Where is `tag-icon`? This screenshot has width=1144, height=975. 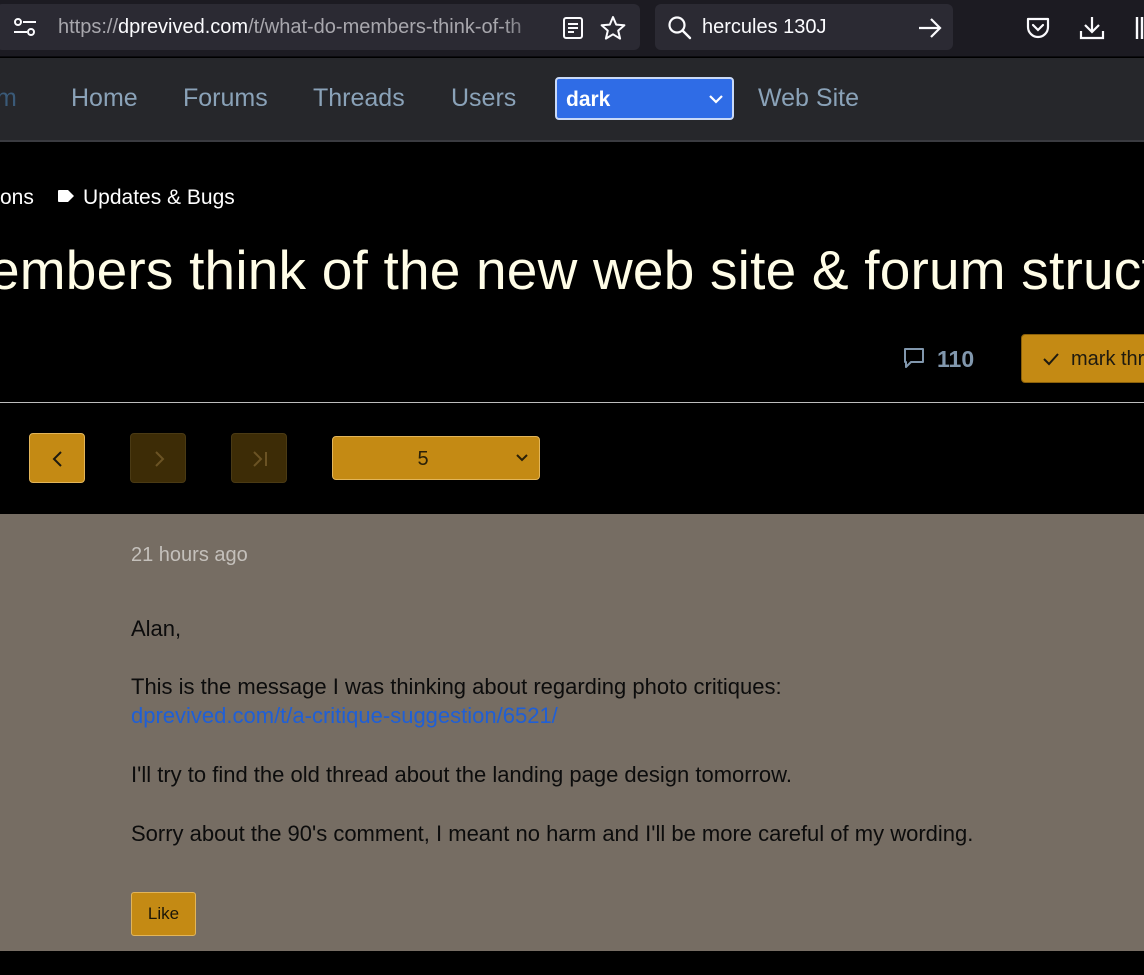
tag-icon is located at coordinates (66, 196).